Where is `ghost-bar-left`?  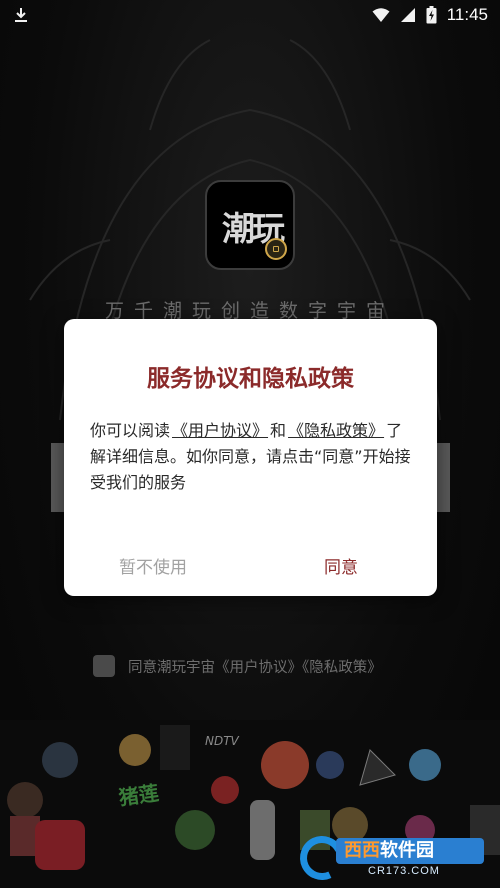 ghost-bar-left is located at coordinates (58, 477).